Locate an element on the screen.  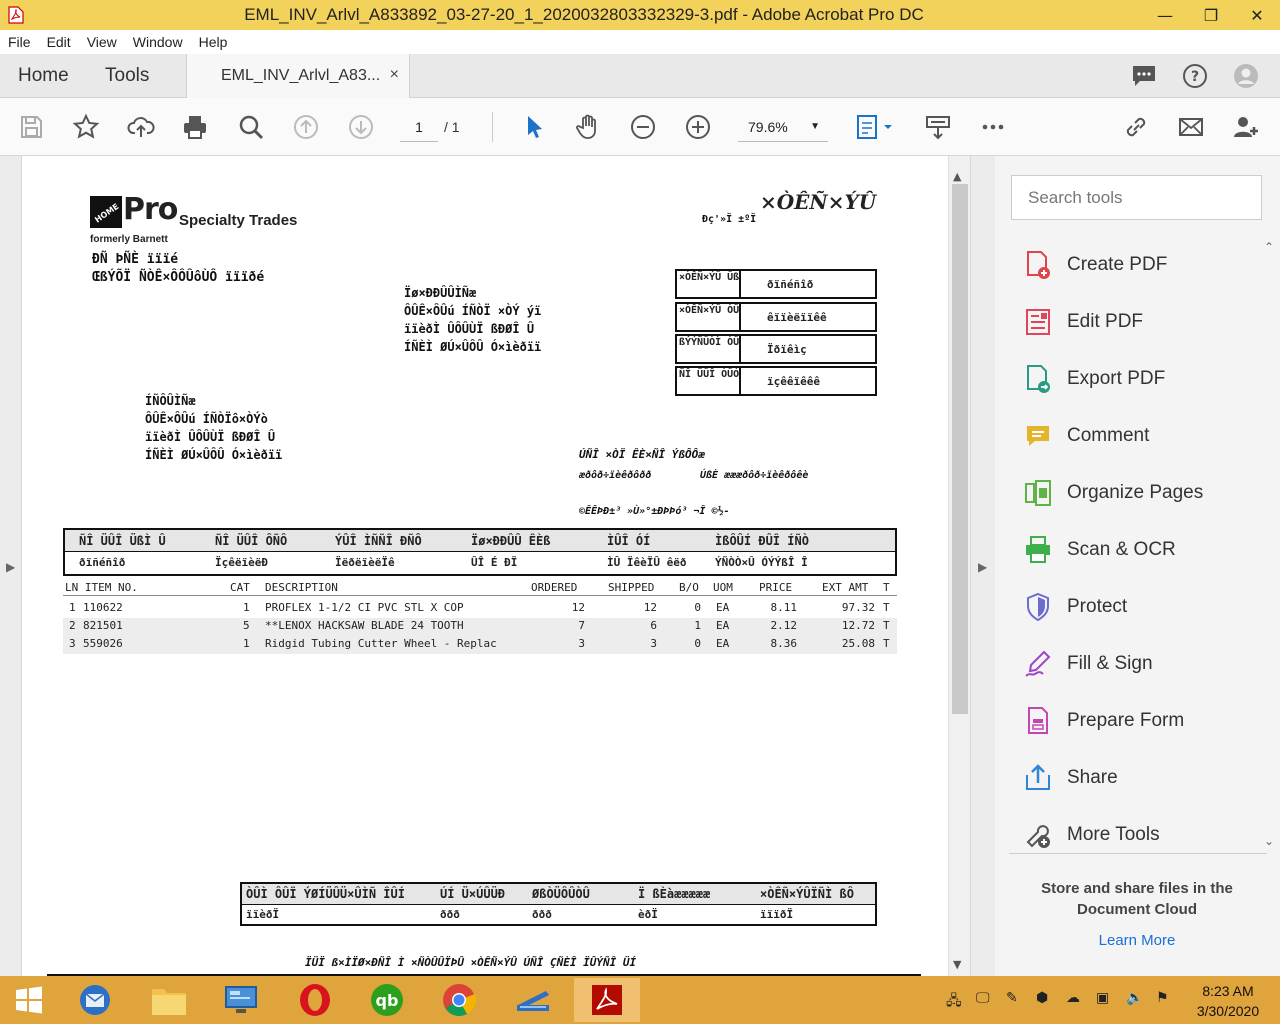
scroll-down-icon: ⌄ is located at coordinates (1269, 841).